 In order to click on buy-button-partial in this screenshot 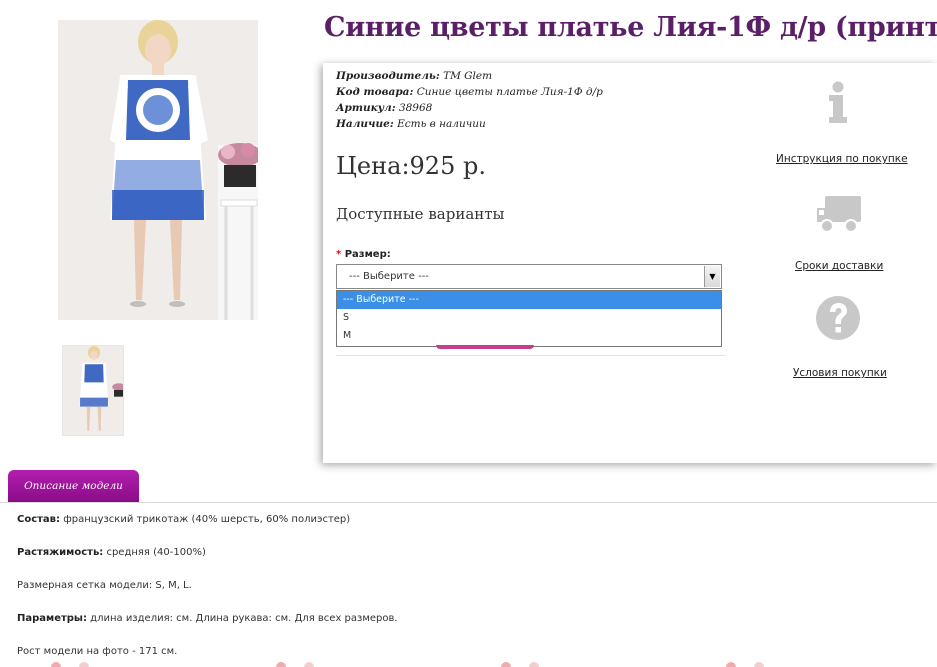, I will do `click(485, 347)`.